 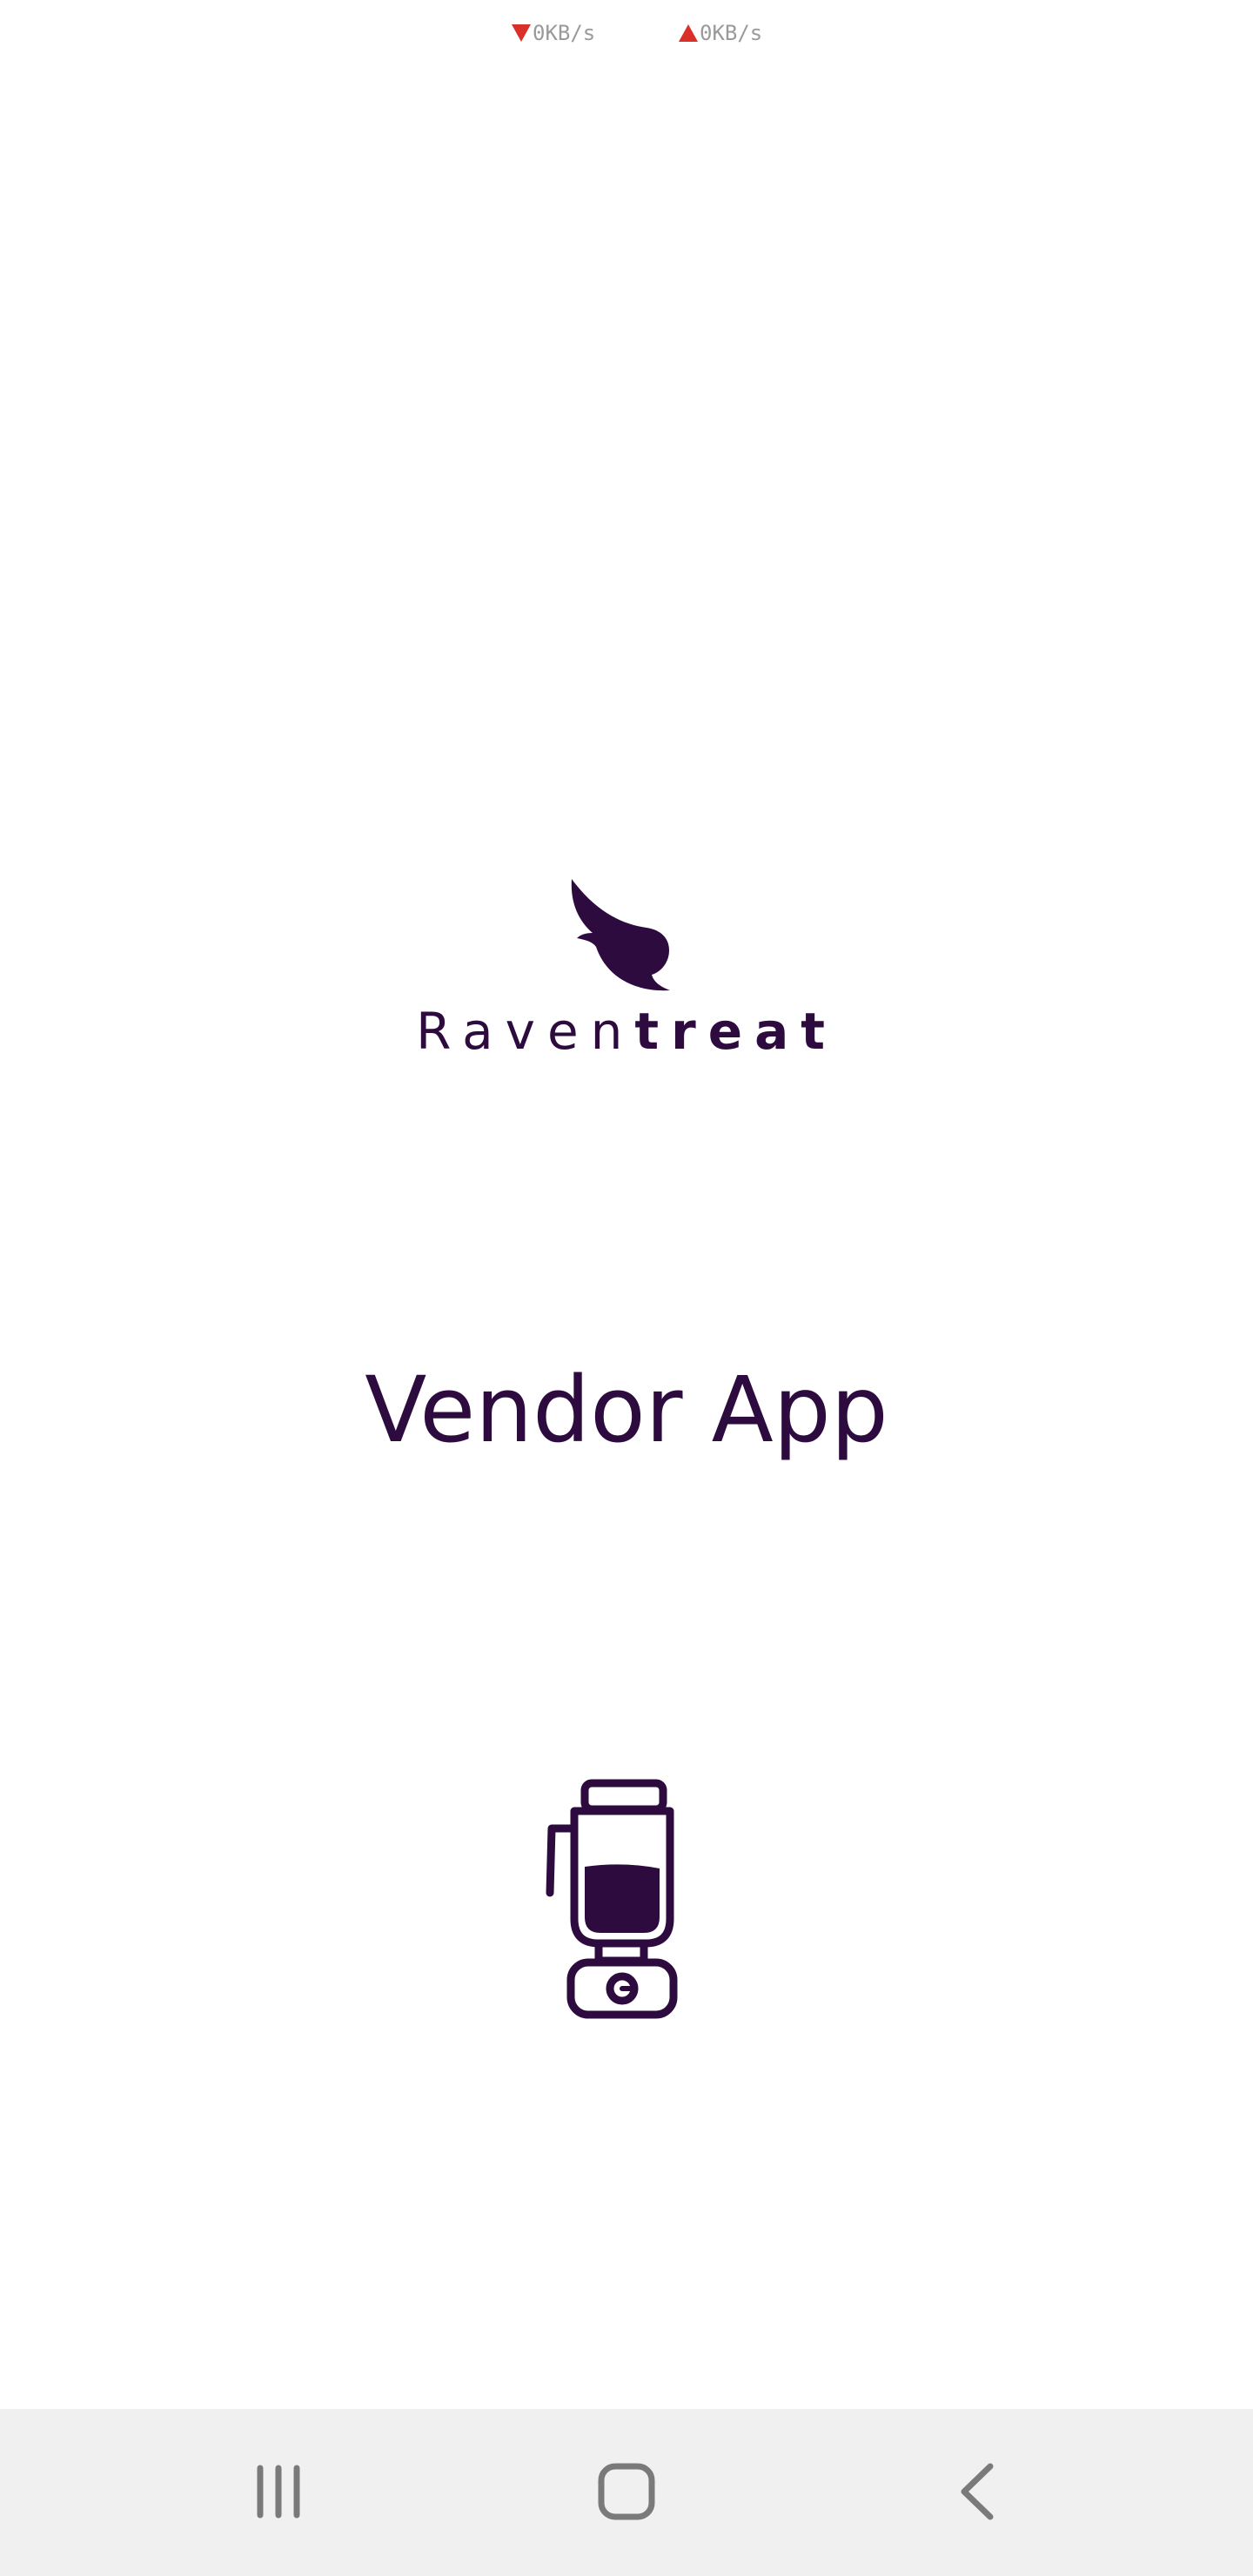 What do you see at coordinates (735, 1031) in the screenshot?
I see `brand-name-bold: treat` at bounding box center [735, 1031].